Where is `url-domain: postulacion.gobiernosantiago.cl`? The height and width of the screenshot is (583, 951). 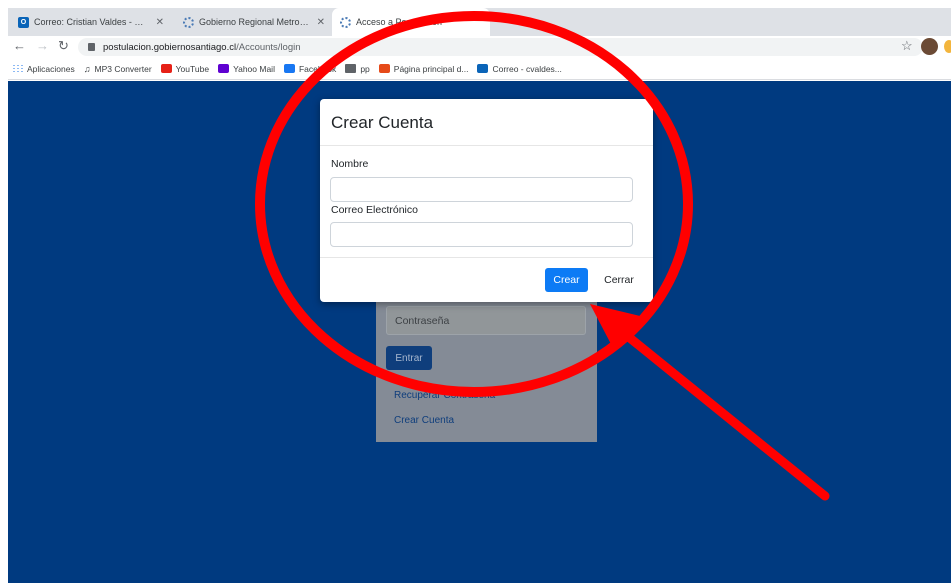
url-domain: postulacion.gobiernosantiago.cl is located at coordinates (170, 47).